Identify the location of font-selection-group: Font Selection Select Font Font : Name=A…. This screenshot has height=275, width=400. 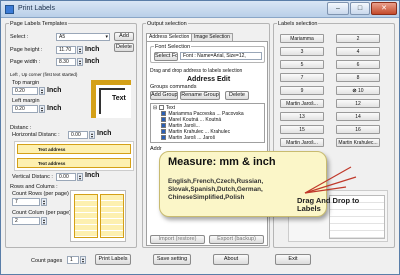
(207, 53).